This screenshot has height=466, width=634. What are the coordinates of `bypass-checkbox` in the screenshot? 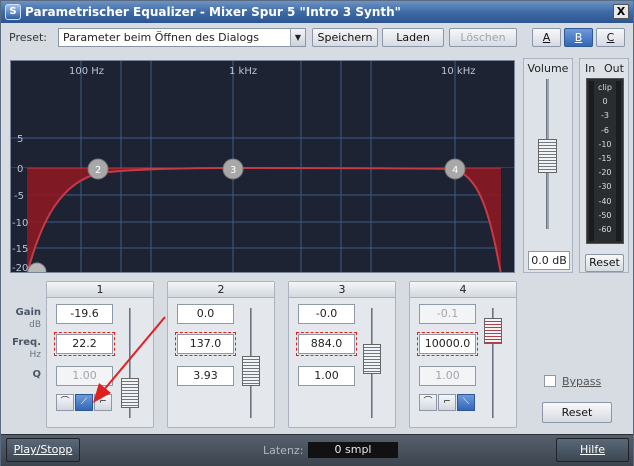 It's located at (550, 381).